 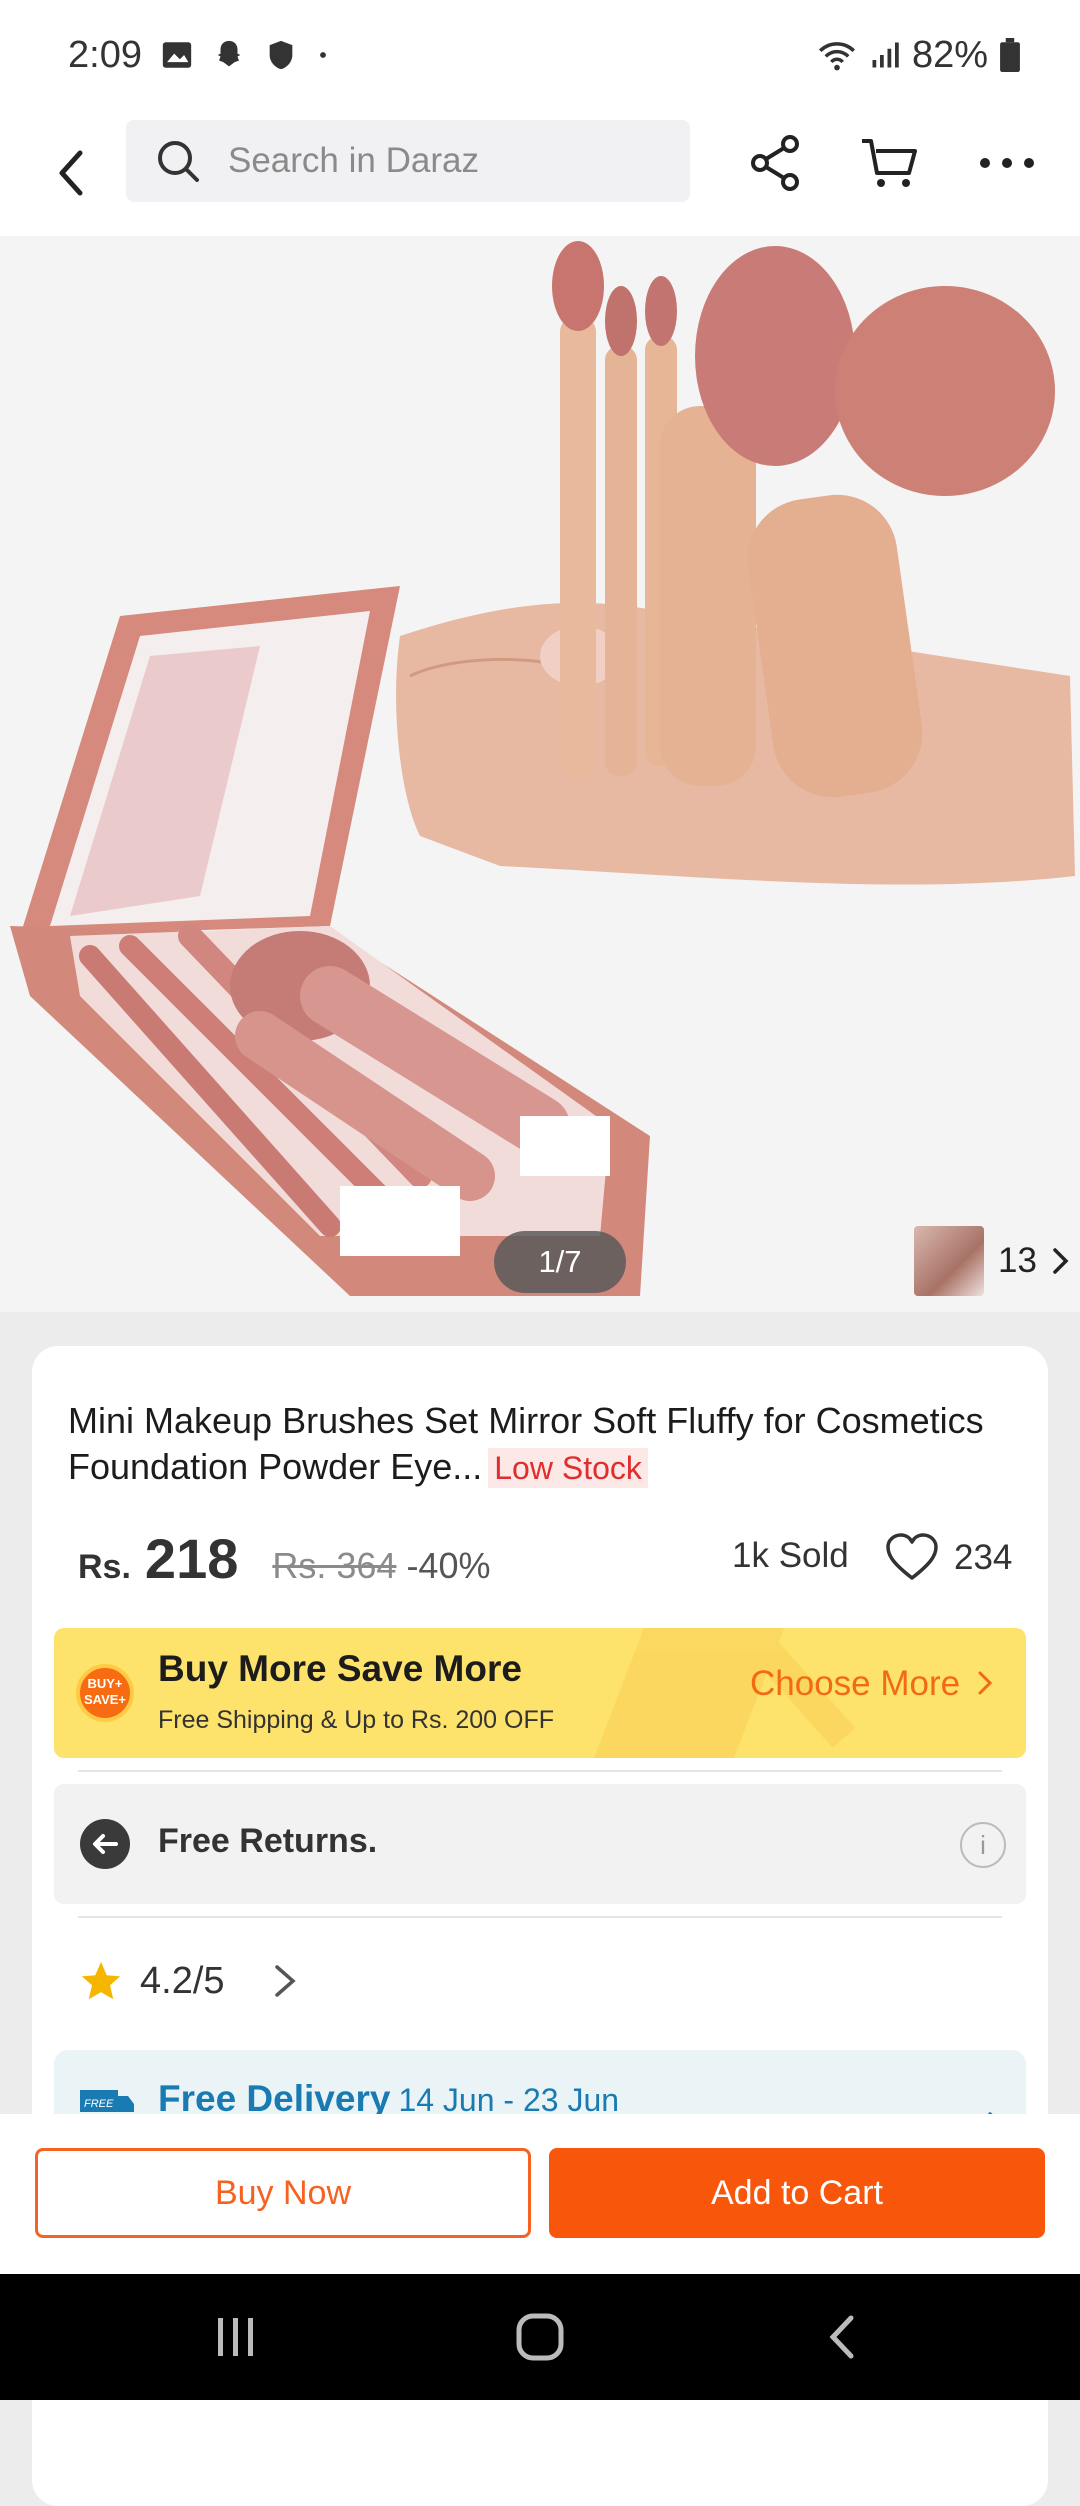 What do you see at coordinates (340, 1668) in the screenshot?
I see `promo-title: Buy More Save More` at bounding box center [340, 1668].